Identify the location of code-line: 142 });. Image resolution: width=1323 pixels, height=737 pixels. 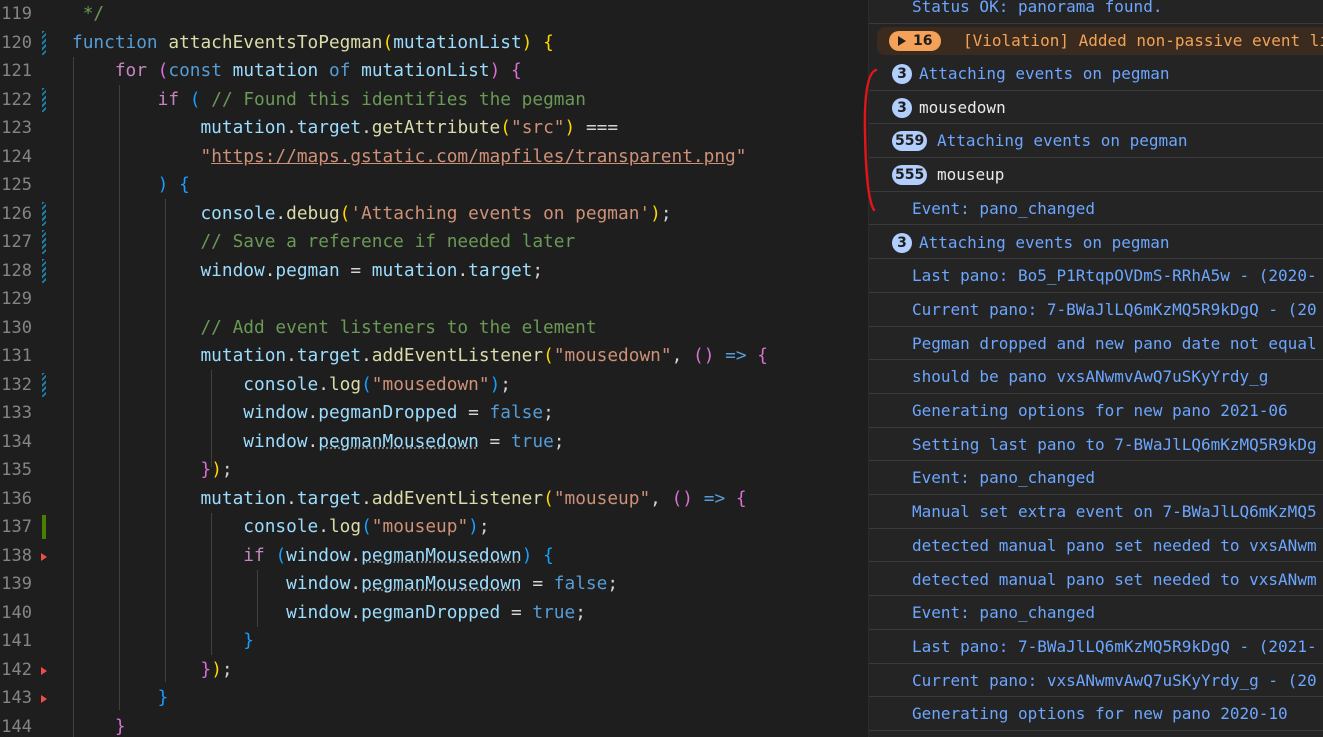
(434, 670).